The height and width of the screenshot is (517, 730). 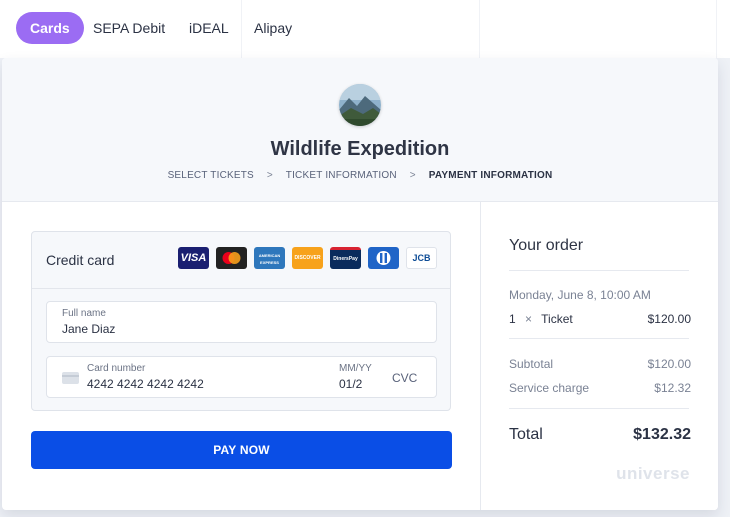 I want to click on credit-card-title: Credit card, so click(x=80, y=260).